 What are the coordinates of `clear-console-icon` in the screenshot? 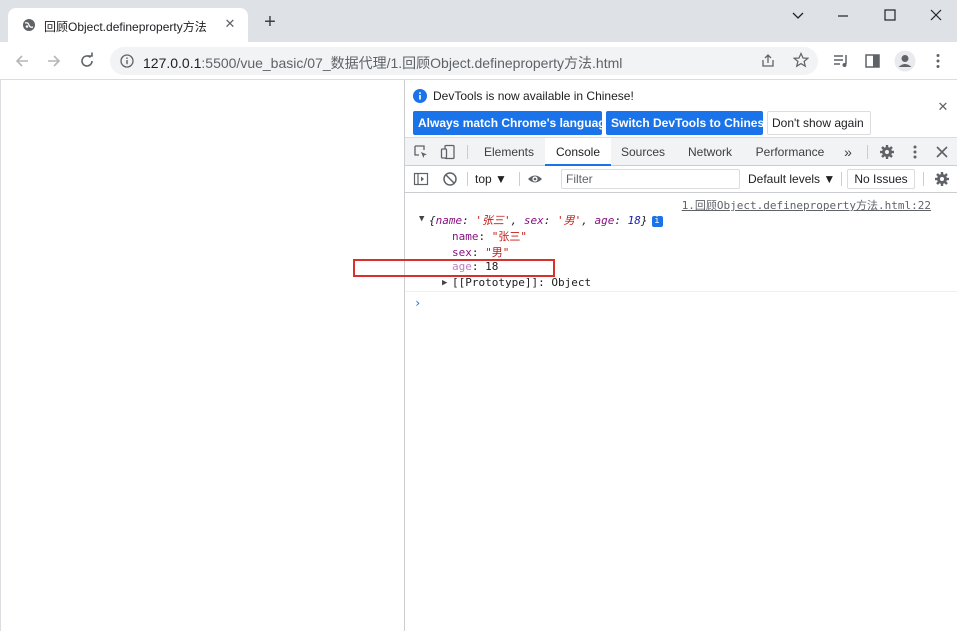 It's located at (450, 179).